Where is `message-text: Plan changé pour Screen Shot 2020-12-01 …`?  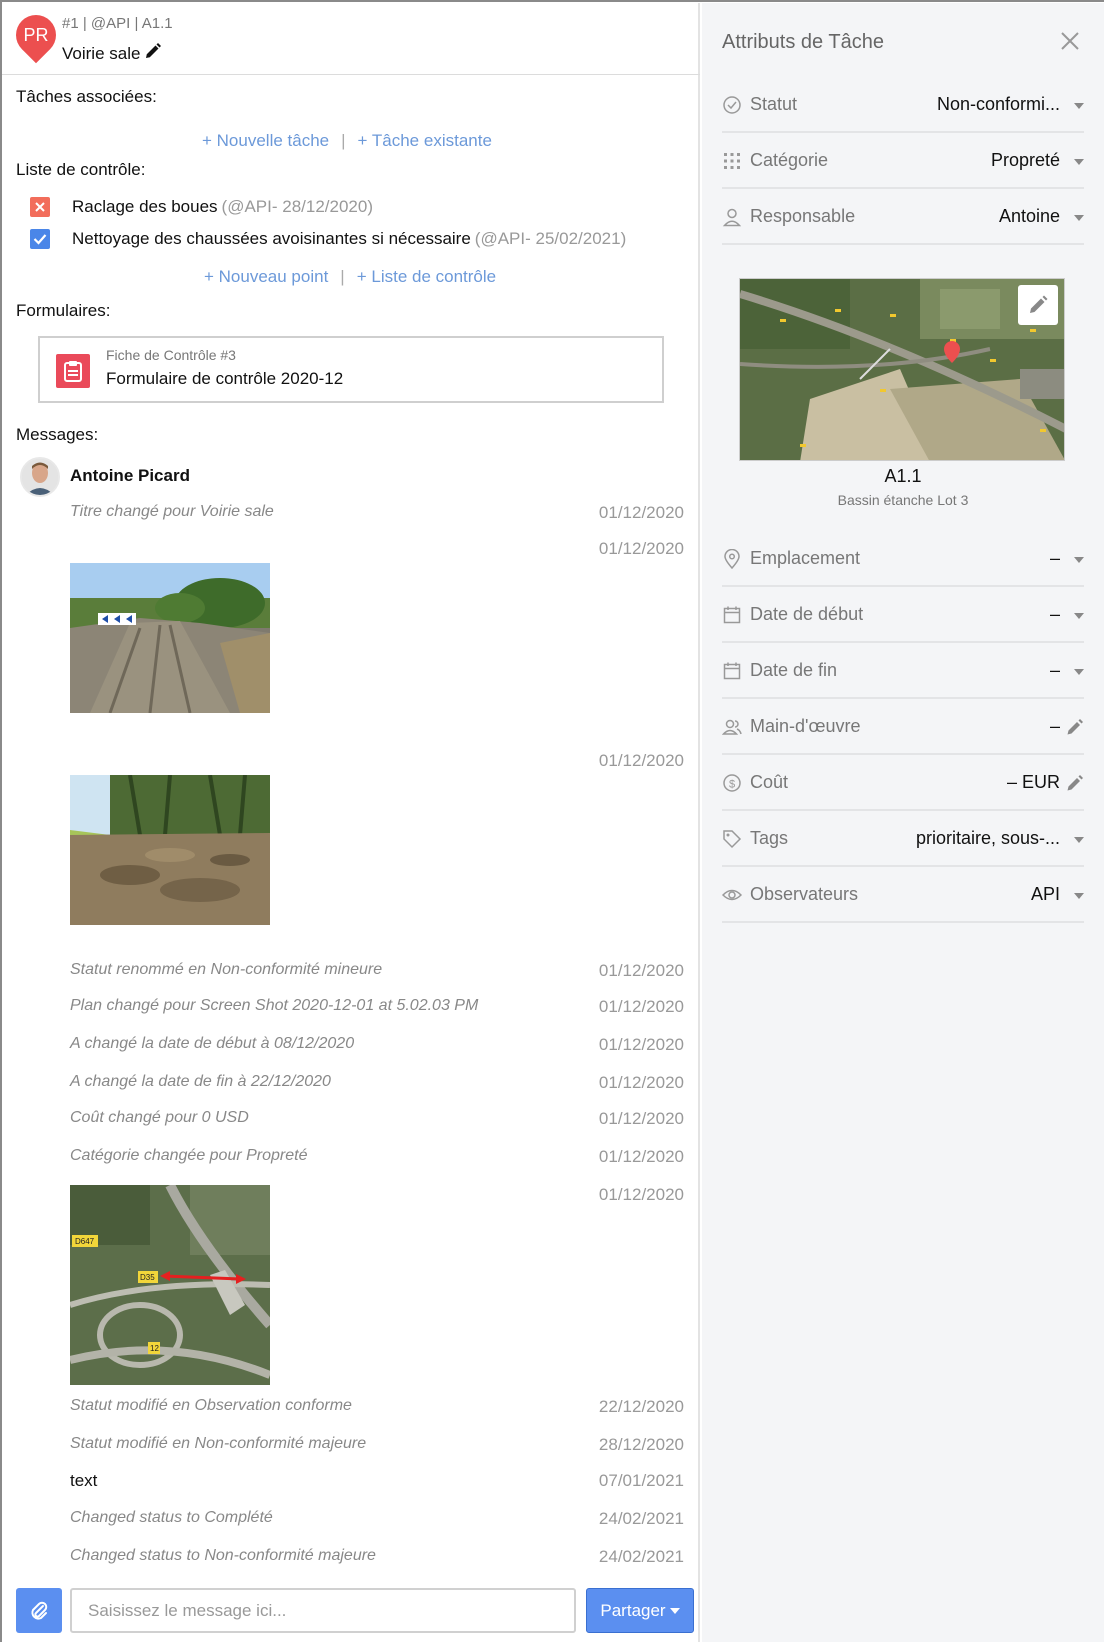 message-text: Plan changé pour Screen Shot 2020-12-01 … is located at coordinates (274, 1005).